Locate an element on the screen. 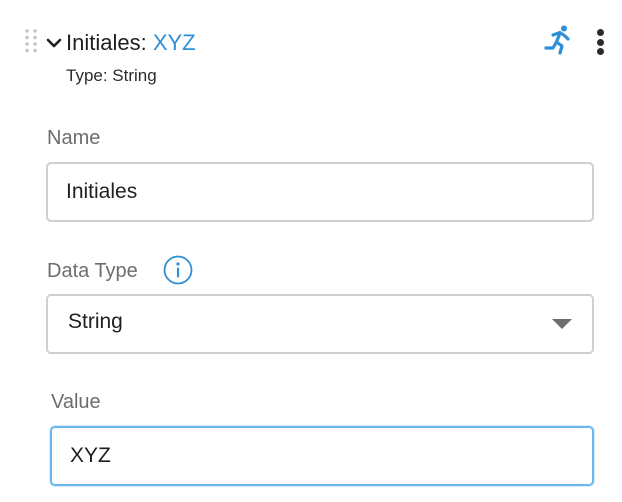 This screenshot has height=502, width=622. variable-title: Initiales: XYZ is located at coordinates (131, 43).